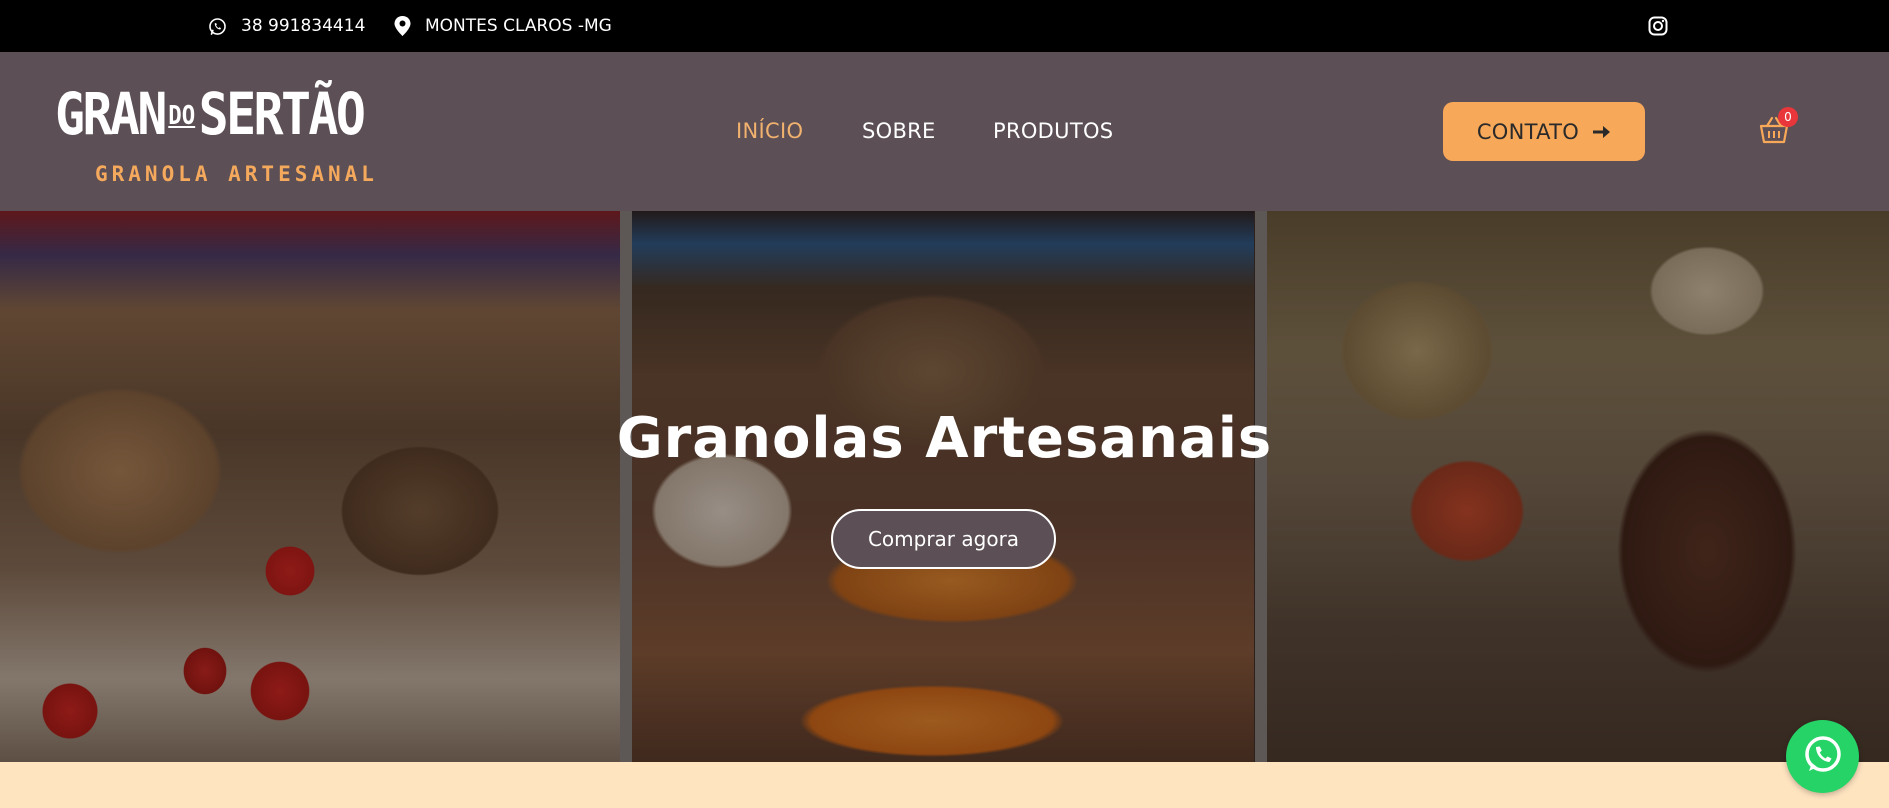  I want to click on brand-logo: GRAN DOSERTÃO GRANOLA ARTESANAL, so click(214, 135).